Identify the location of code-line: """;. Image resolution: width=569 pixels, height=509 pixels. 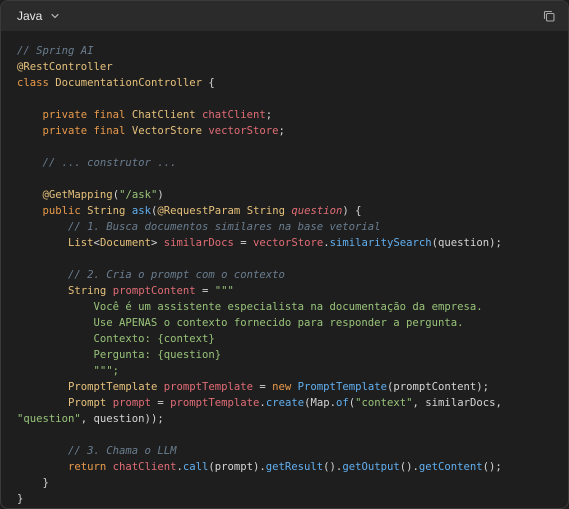
(292, 371).